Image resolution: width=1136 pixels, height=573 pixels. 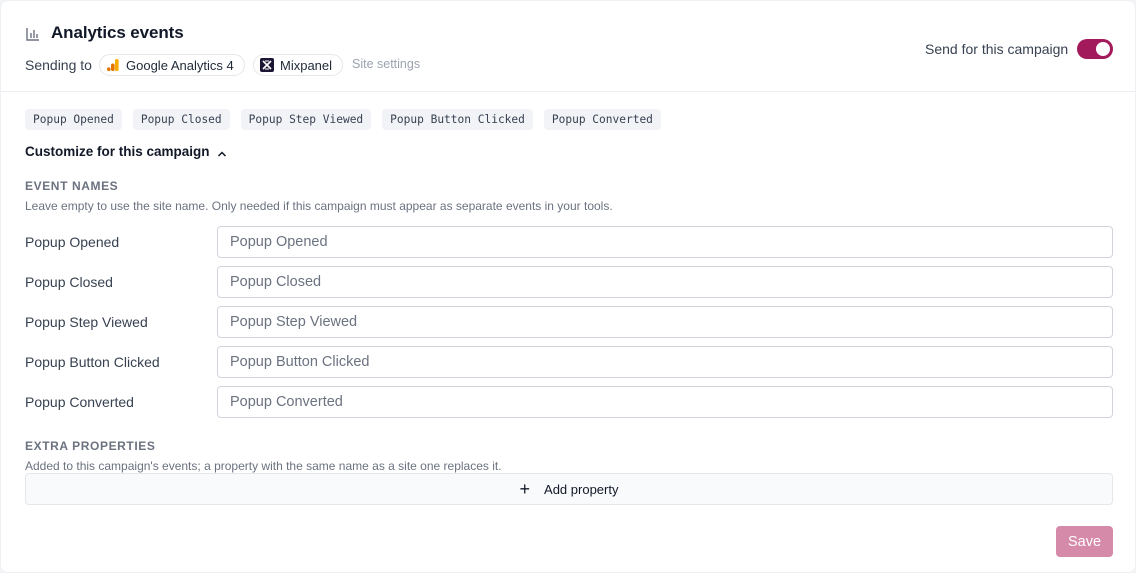 I want to click on chevron-up-icon, so click(x=222, y=152).